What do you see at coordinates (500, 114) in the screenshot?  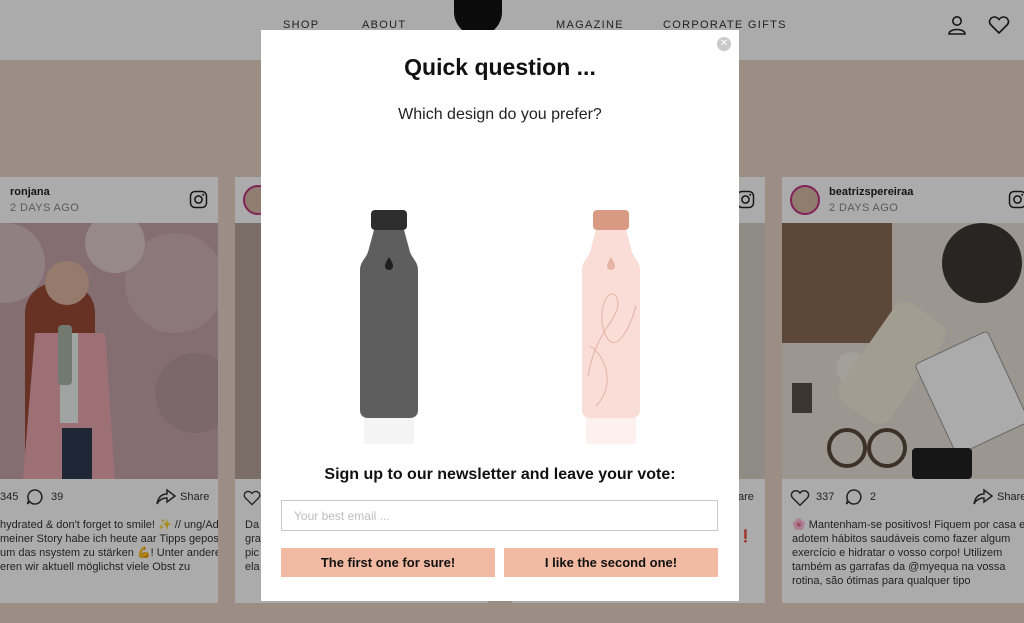 I see `modal-subtitle: Which design do you prefer?` at bounding box center [500, 114].